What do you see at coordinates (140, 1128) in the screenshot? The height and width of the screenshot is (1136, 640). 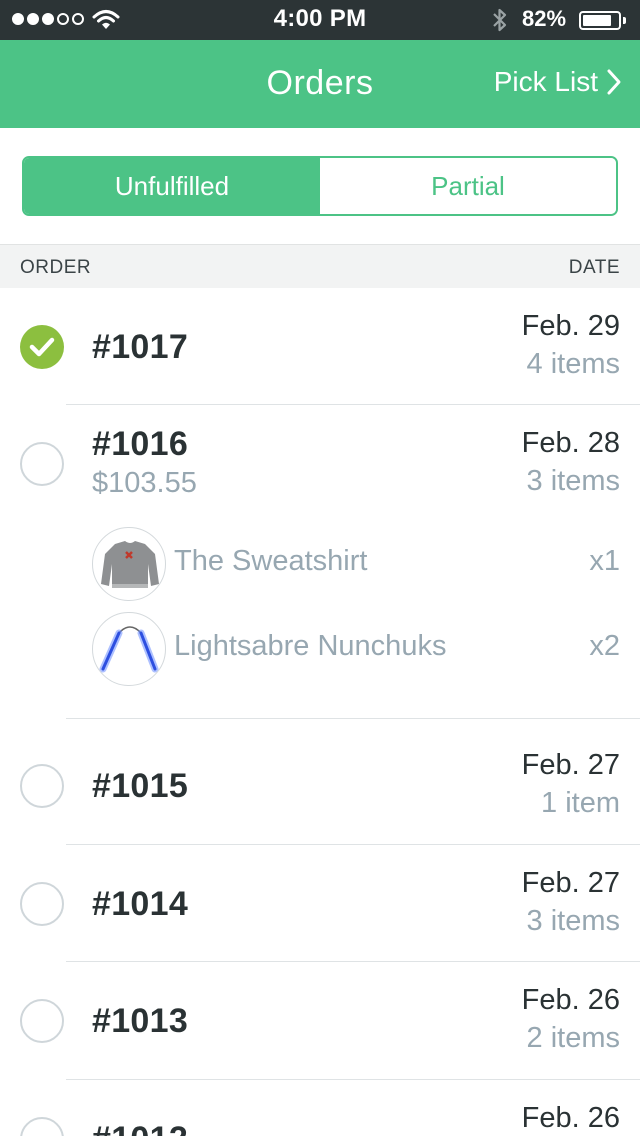 I see `order-number: #1012` at bounding box center [140, 1128].